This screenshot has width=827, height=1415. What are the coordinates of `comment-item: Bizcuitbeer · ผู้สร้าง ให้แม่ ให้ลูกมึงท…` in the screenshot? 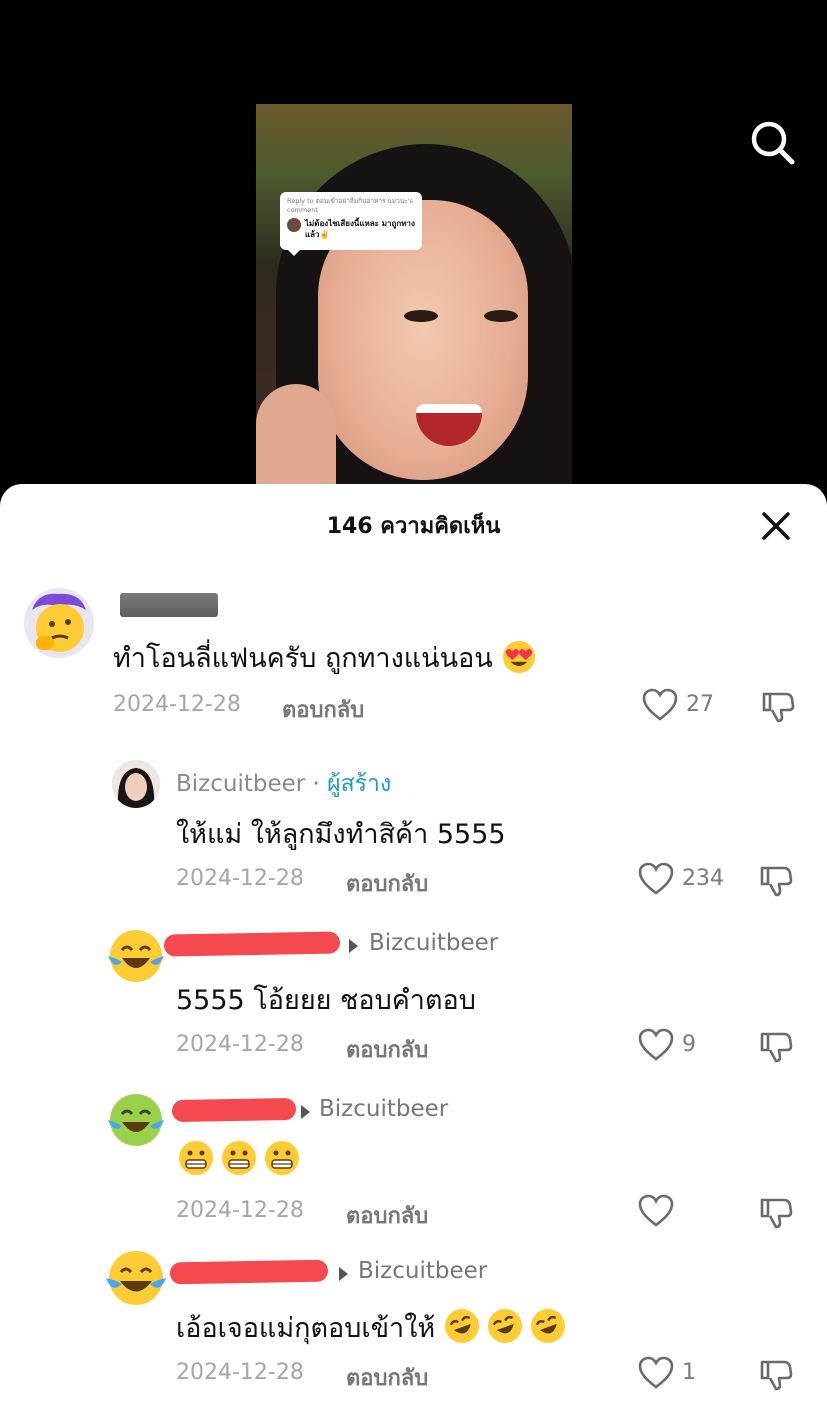 It's located at (413, 831).